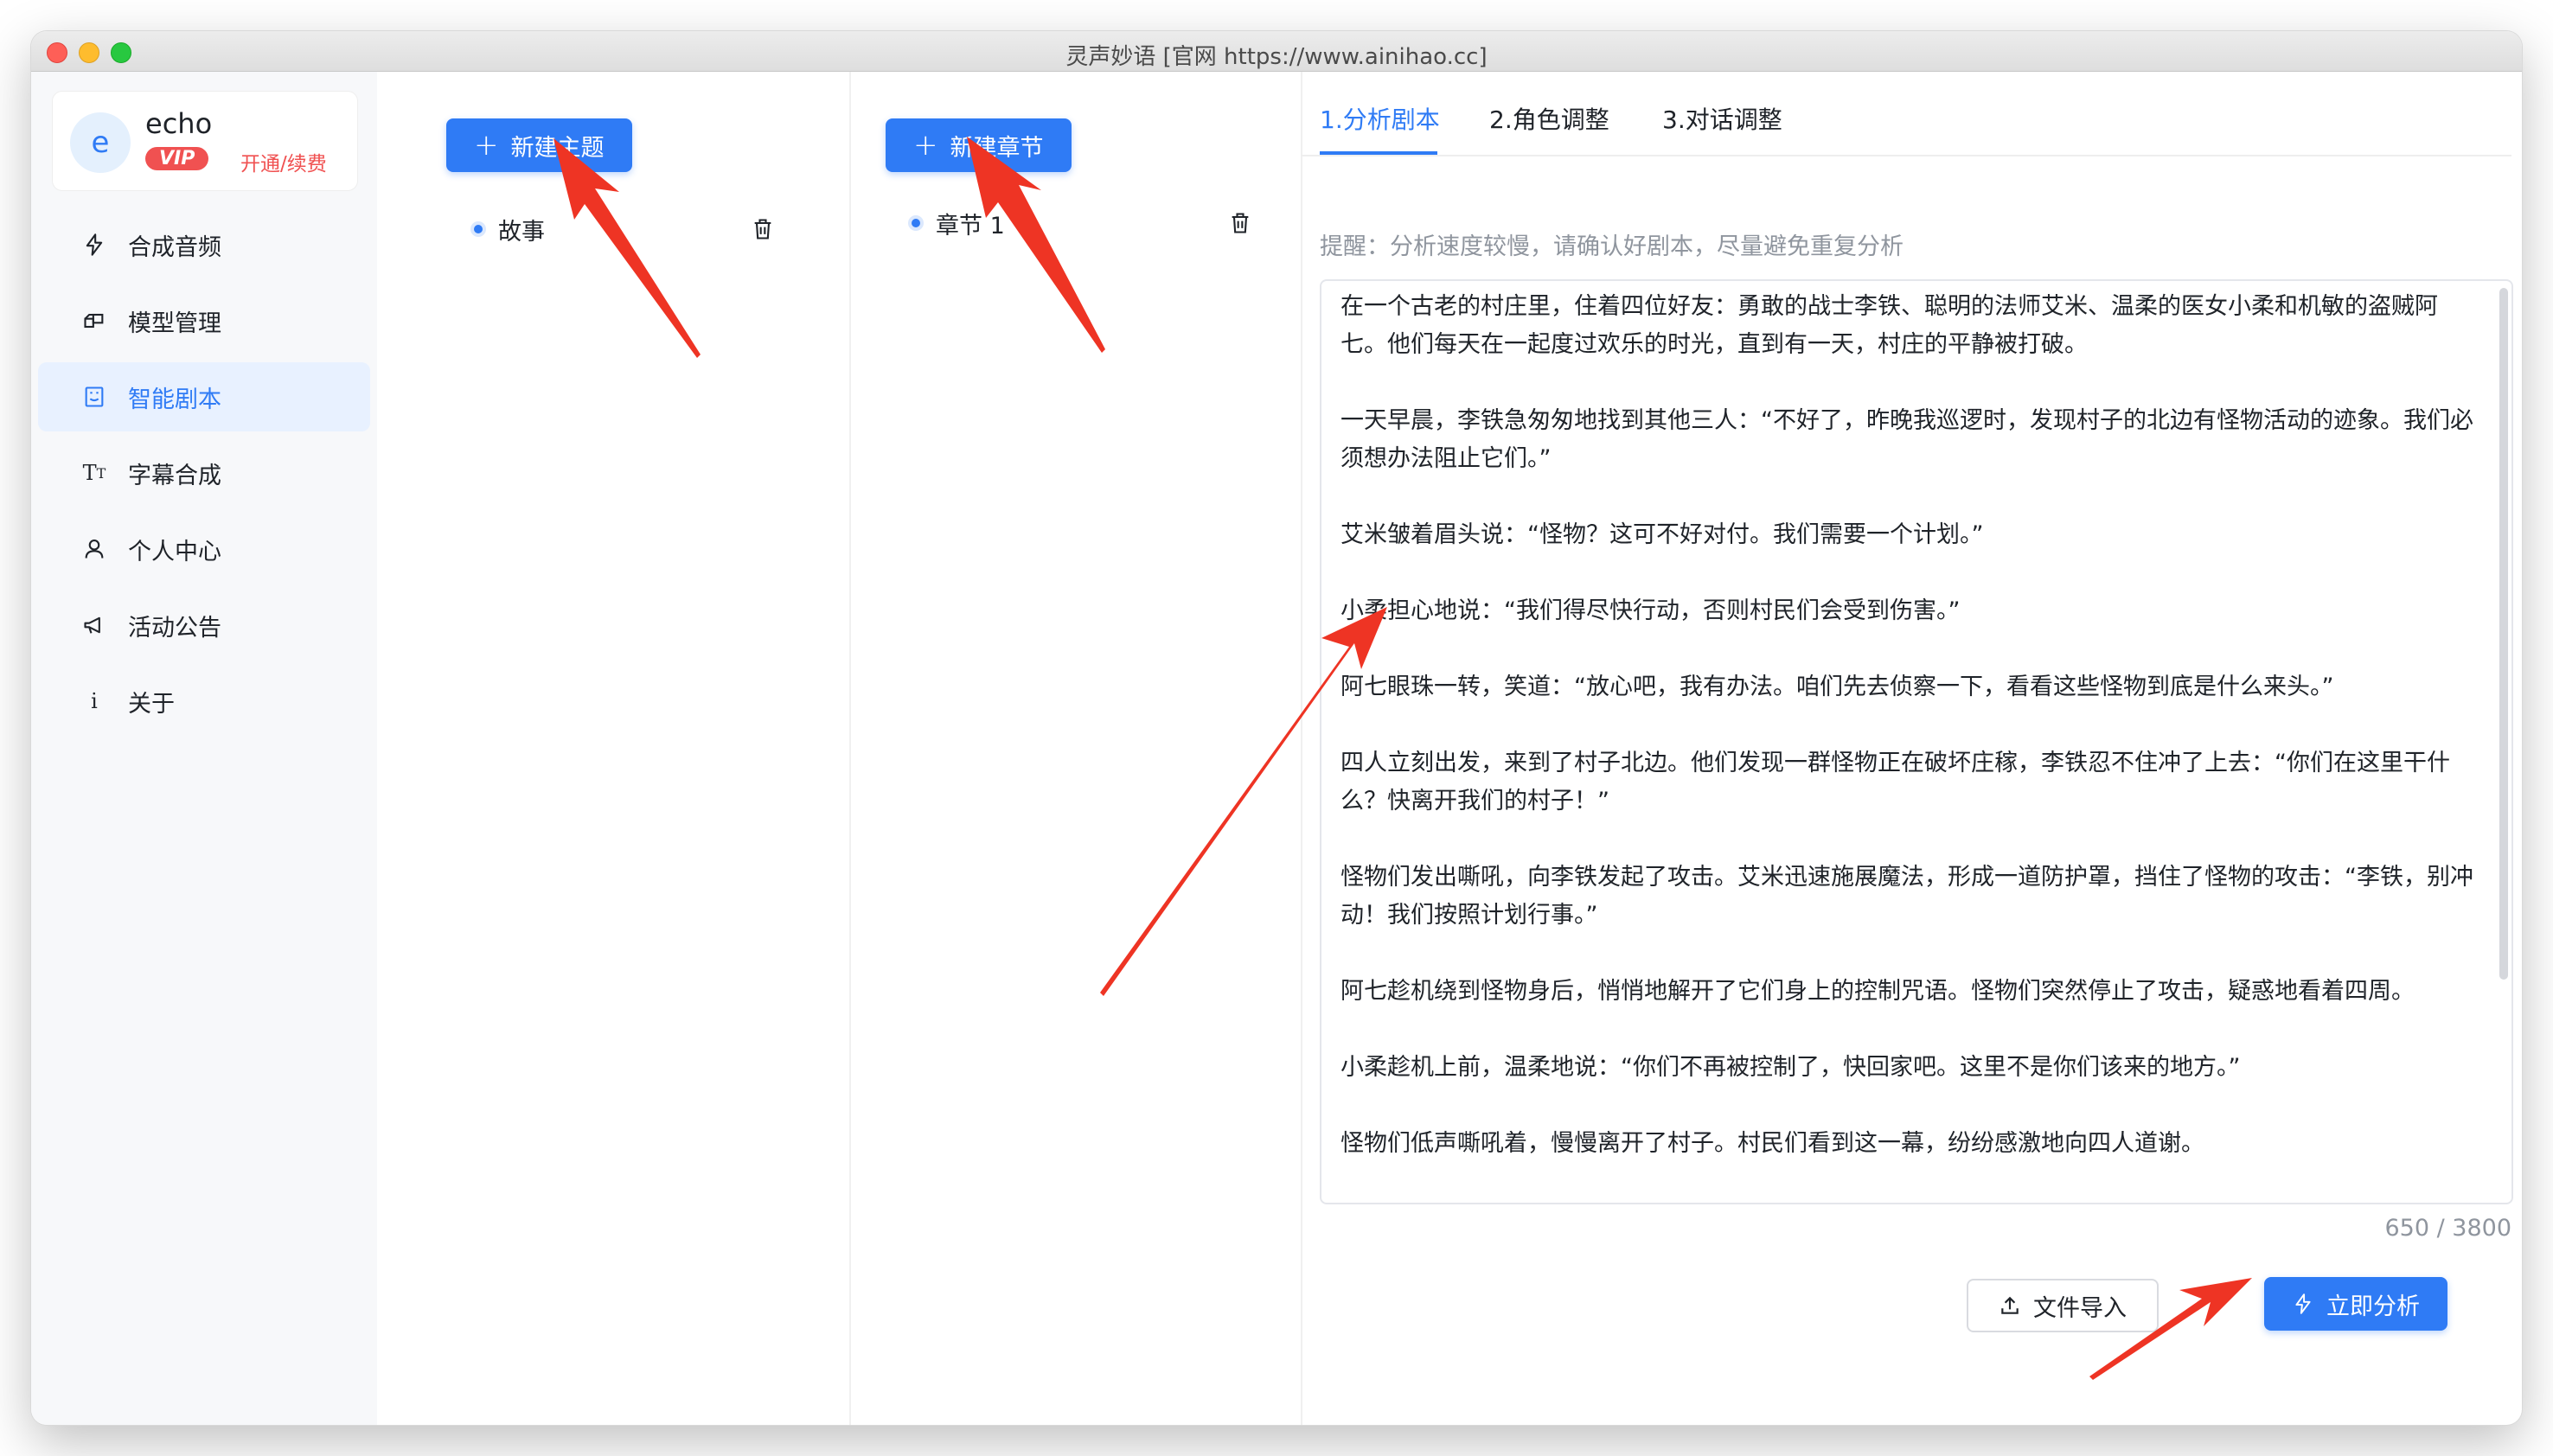 Image resolution: width=2553 pixels, height=1456 pixels. What do you see at coordinates (1549, 118) in the screenshot?
I see `tab-role-adjust: 2.角色调整` at bounding box center [1549, 118].